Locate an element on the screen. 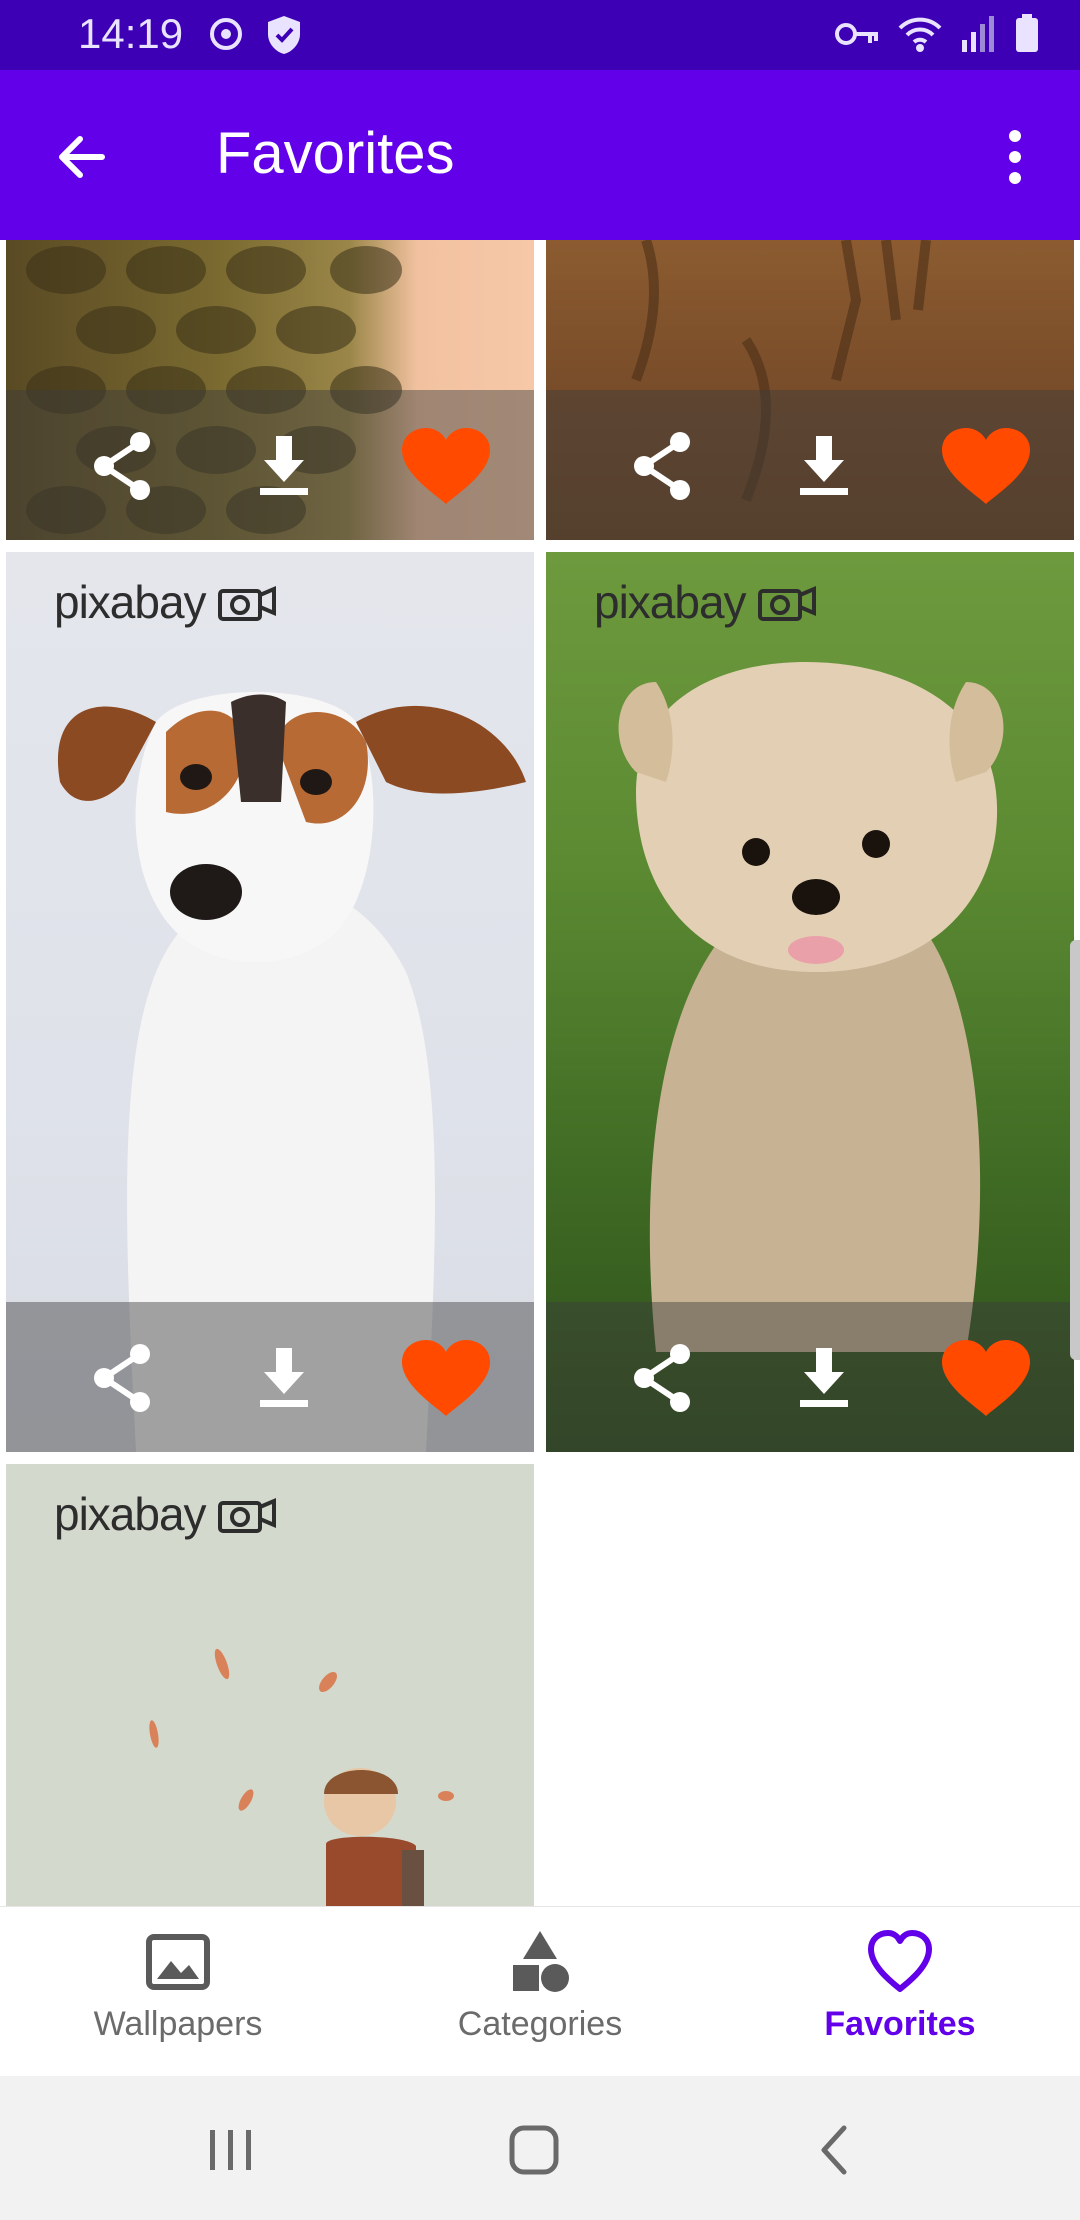 Image resolution: width=1080 pixels, height=2220 pixels. page-title: Favorites is located at coordinates (335, 153).